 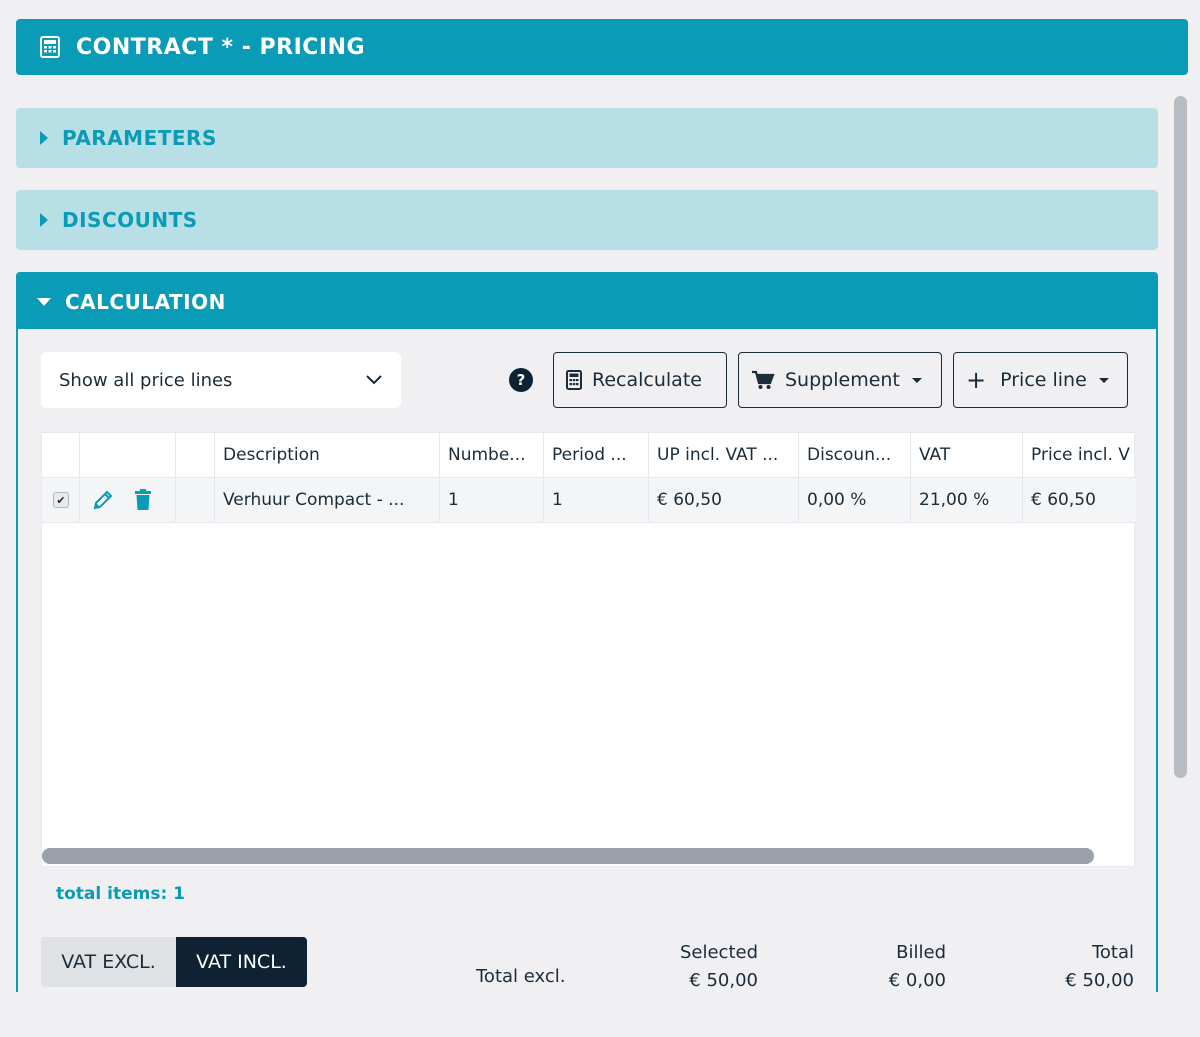 I want to click on caret-down-icon, so click(x=44, y=301).